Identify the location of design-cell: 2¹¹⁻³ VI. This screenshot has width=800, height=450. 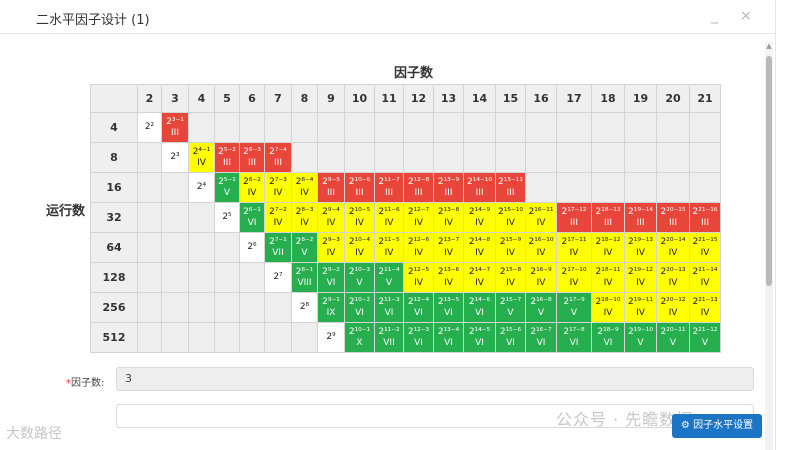
(389, 307).